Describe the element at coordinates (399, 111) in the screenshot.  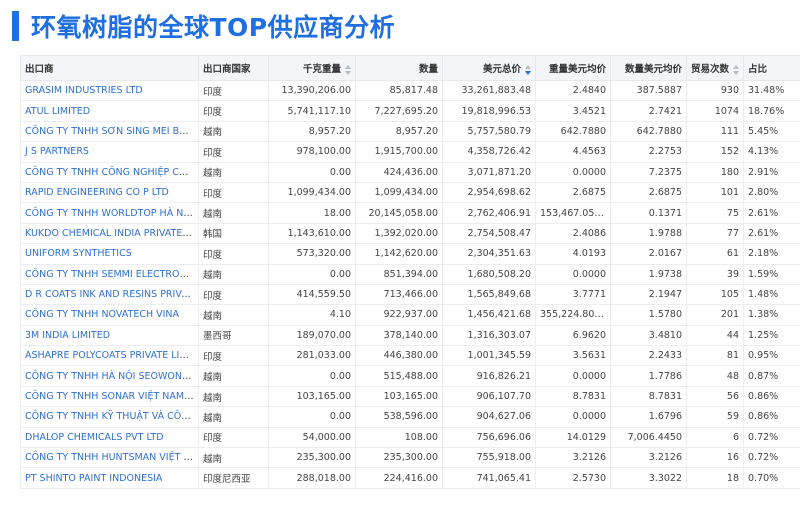
I see `cell-quantity: 7,227,695.20` at that location.